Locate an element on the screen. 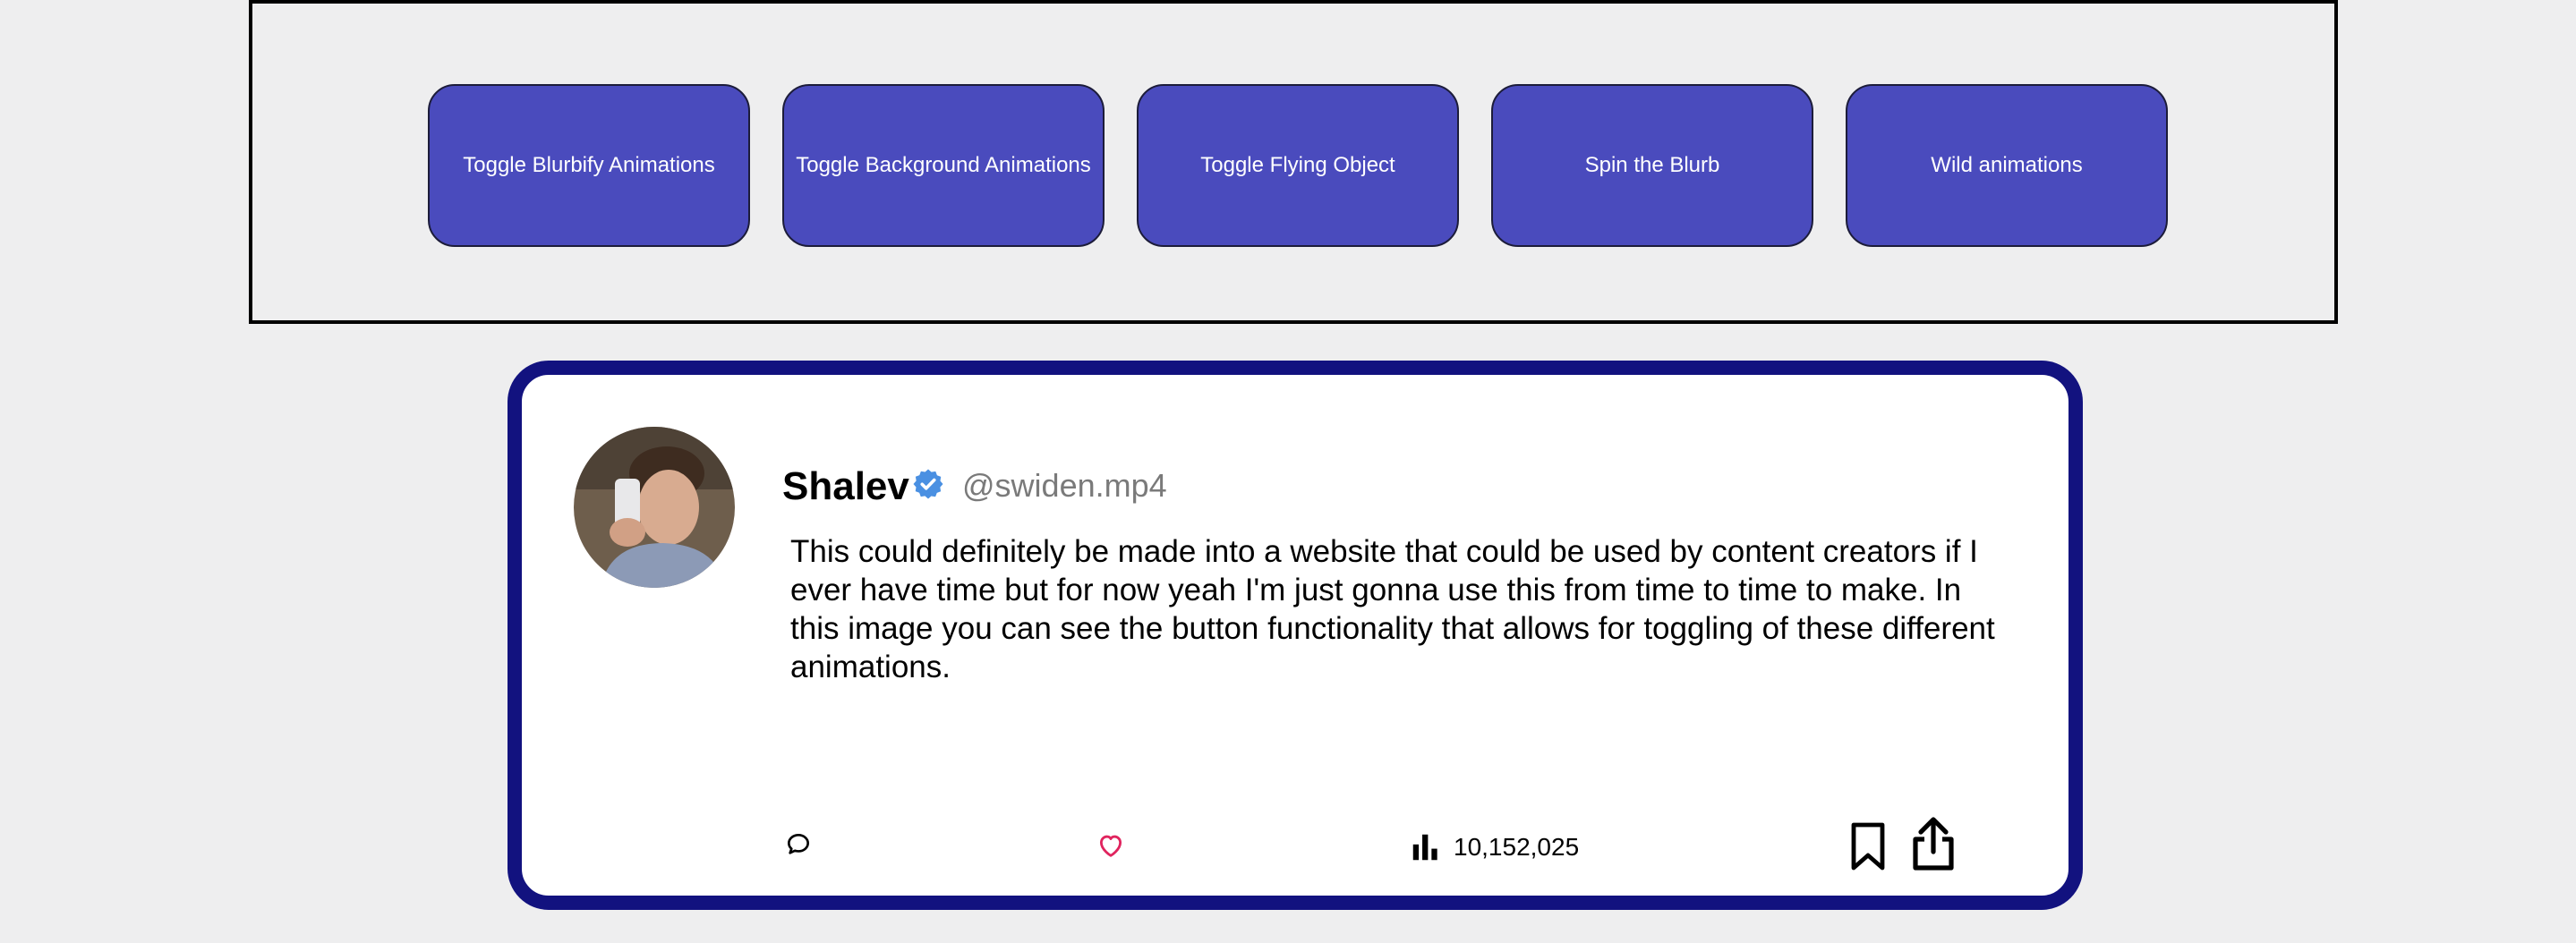 The width and height of the screenshot is (2576, 943). bookmark-icon is located at coordinates (1868, 846).